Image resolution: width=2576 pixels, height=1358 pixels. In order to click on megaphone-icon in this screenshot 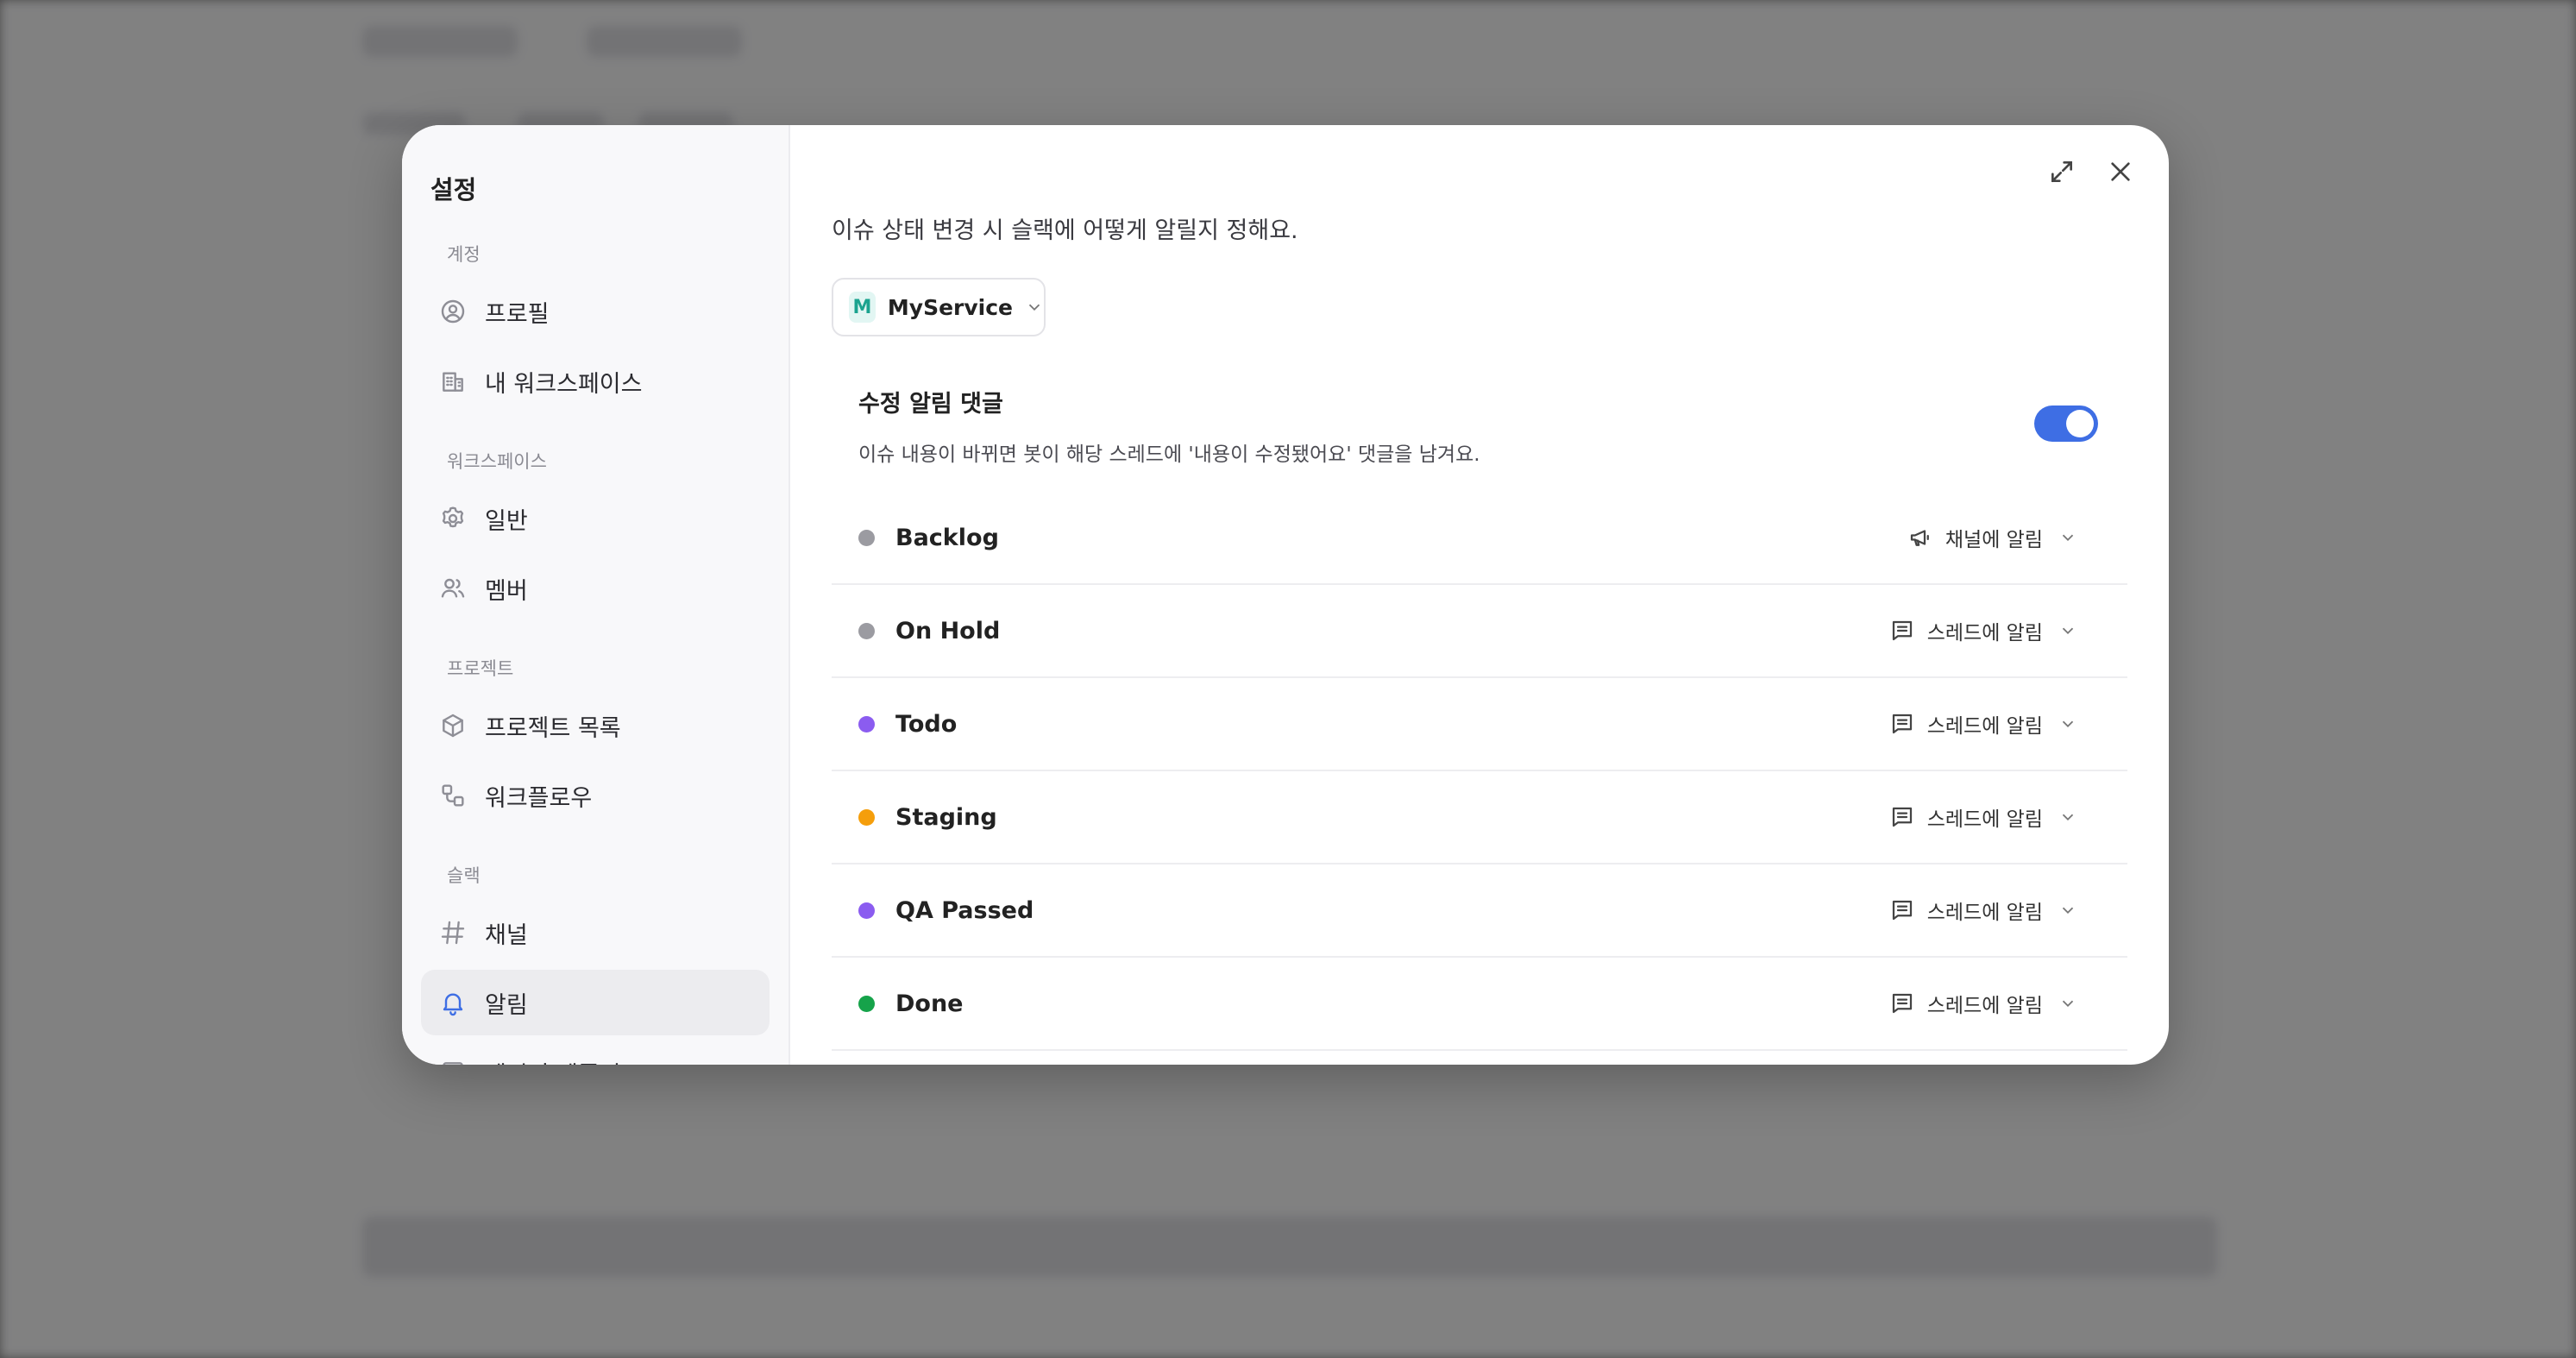, I will do `click(1920, 538)`.